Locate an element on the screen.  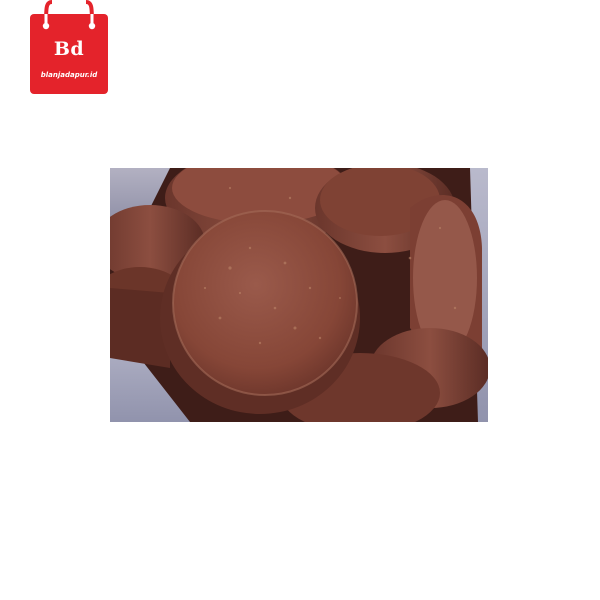
brand-logo: Bd blanjadapur.id is located at coordinates (69, 47).